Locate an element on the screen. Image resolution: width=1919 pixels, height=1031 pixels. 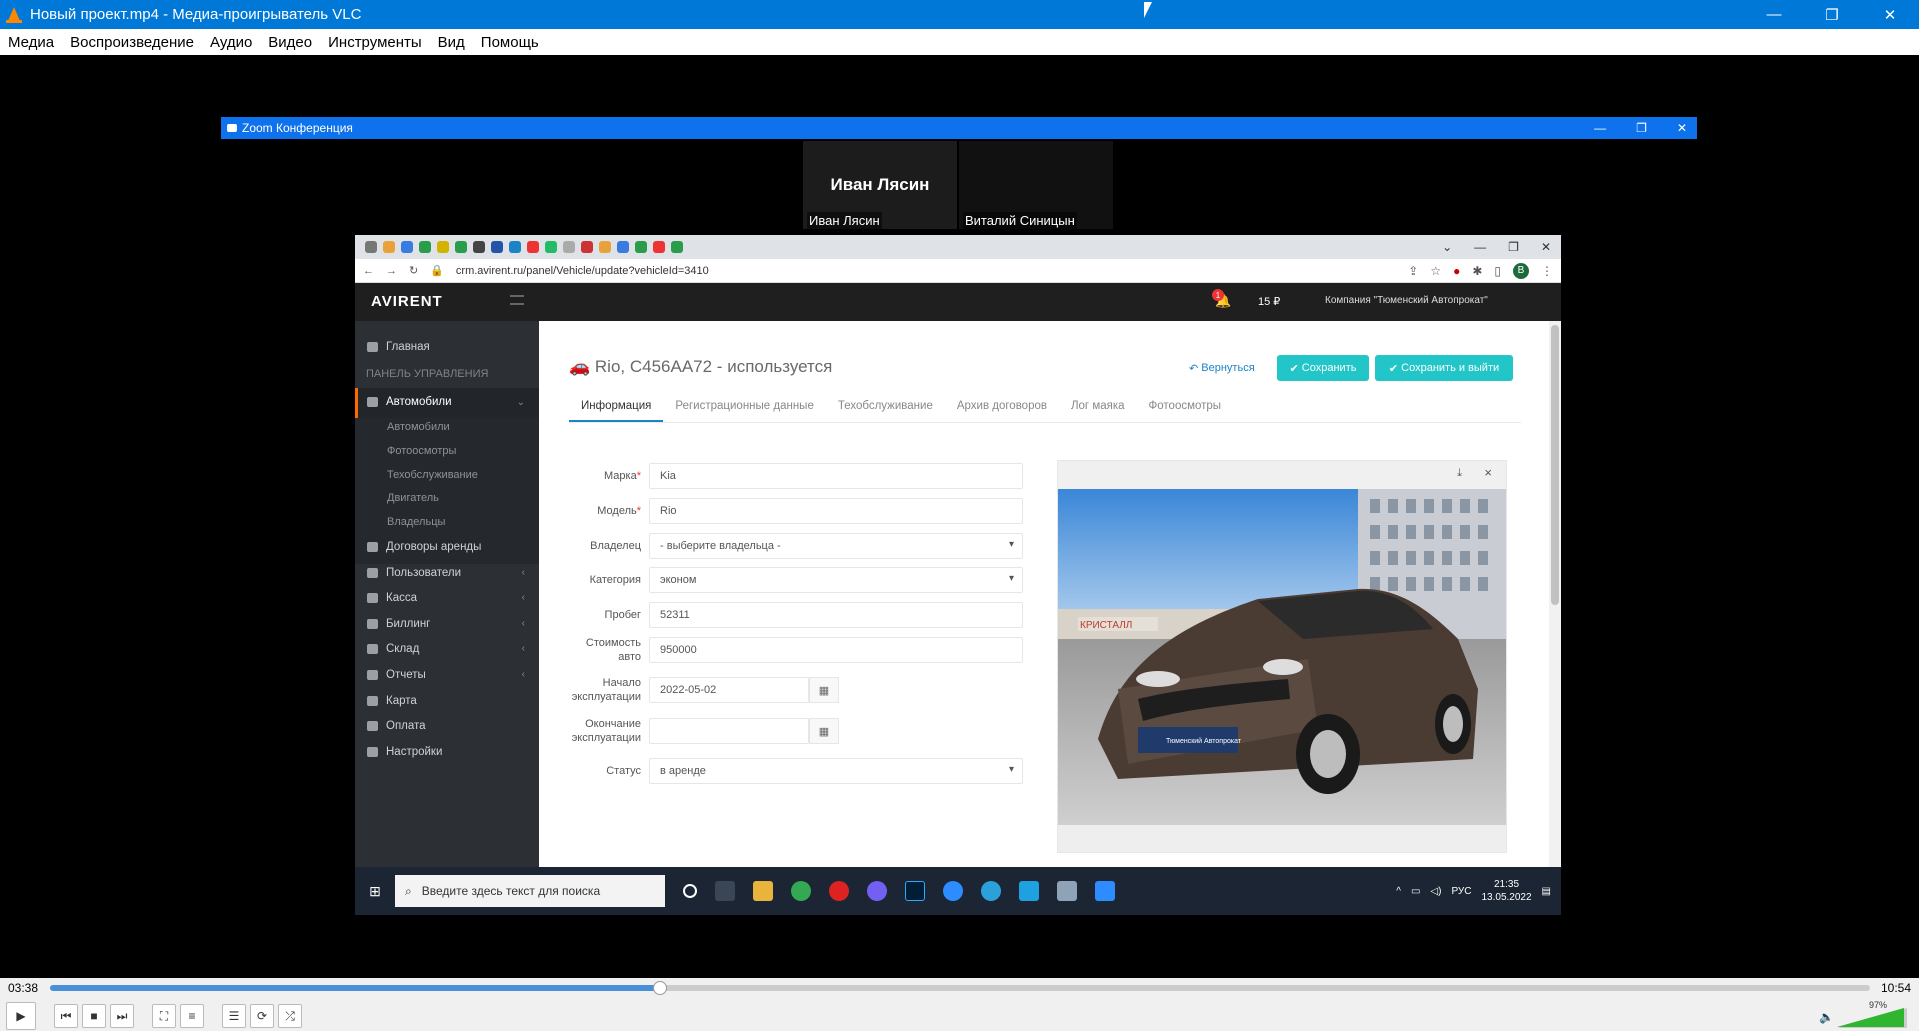
fullscreen-button: ⛶ is located at coordinates (164, 1016).